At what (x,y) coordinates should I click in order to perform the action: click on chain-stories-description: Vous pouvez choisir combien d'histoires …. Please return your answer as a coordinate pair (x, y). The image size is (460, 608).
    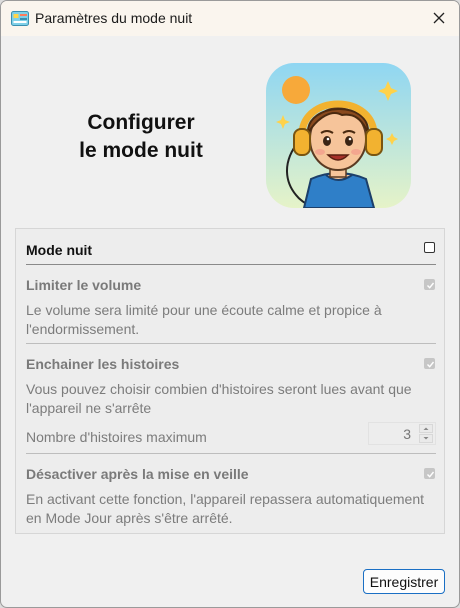
    Looking at the image, I should click on (219, 398).